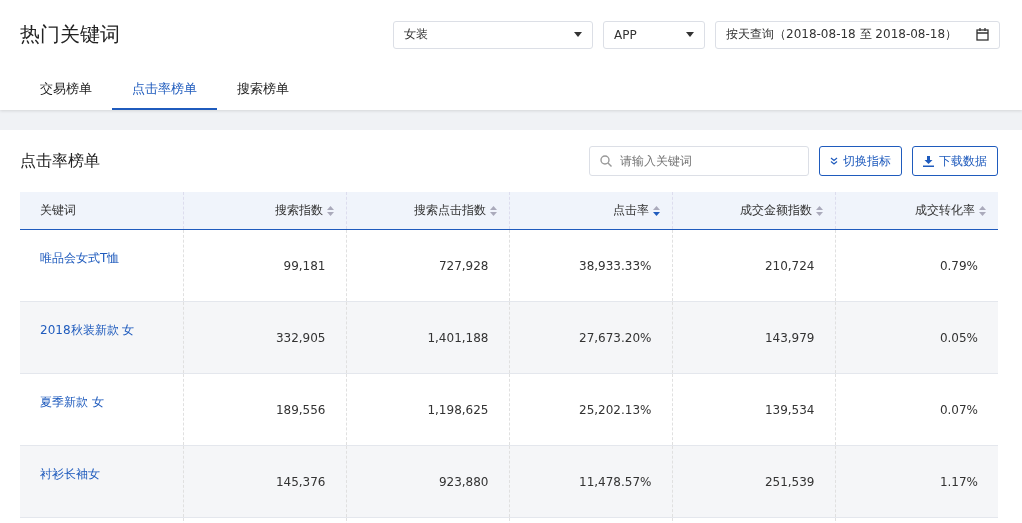  Describe the element at coordinates (789, 265) in the screenshot. I see `table-cell: 210,724` at that location.